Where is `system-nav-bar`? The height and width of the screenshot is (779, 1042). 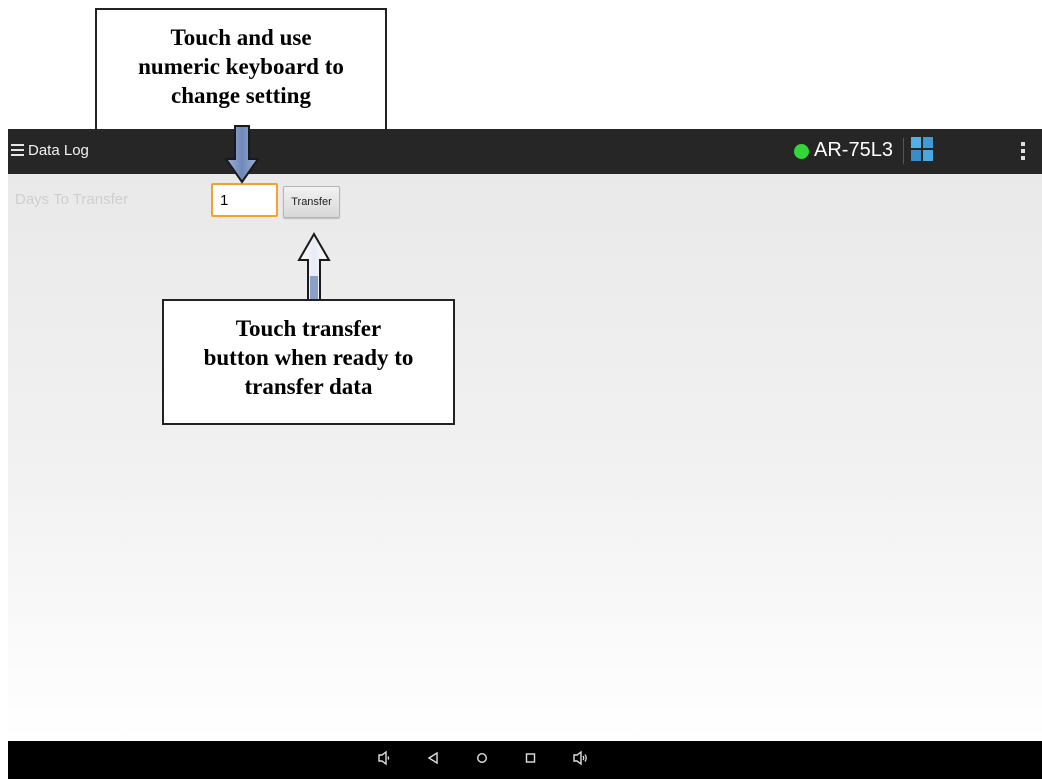 system-nav-bar is located at coordinates (525, 760).